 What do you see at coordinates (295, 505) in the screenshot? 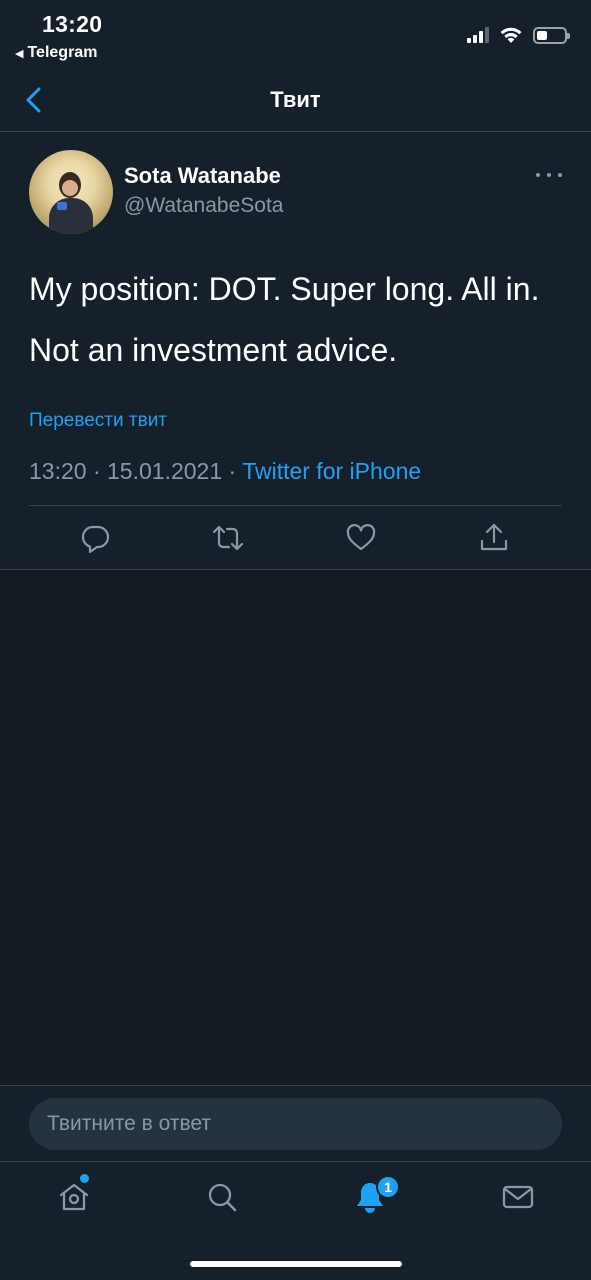
I see `divider` at bounding box center [295, 505].